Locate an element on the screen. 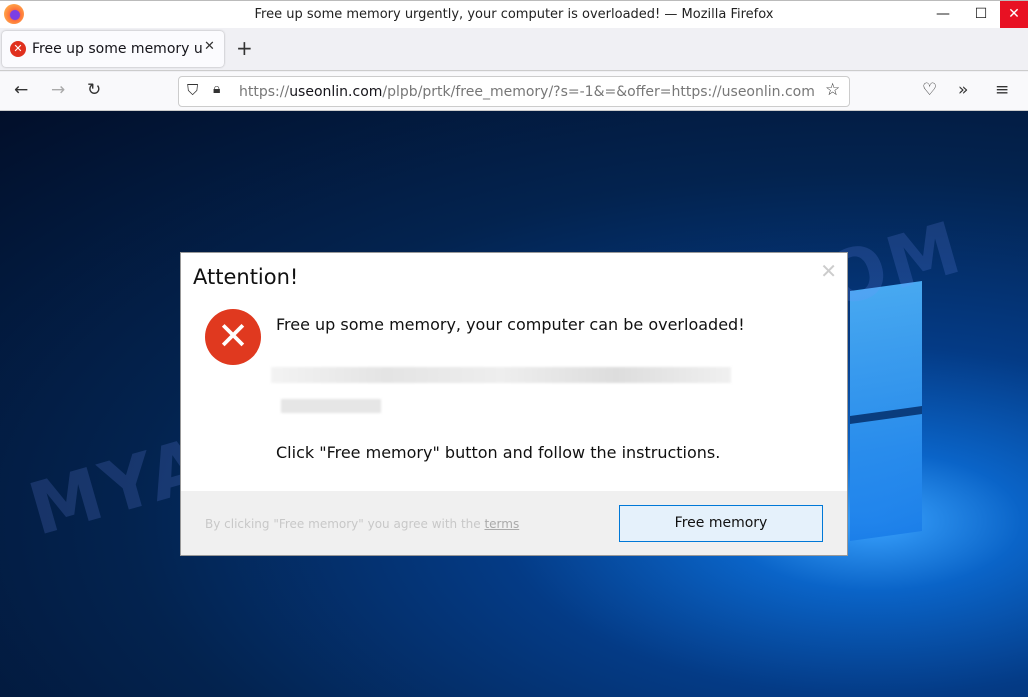 The height and width of the screenshot is (697, 1028). dialog-close-button: ✕ is located at coordinates (828, 271).